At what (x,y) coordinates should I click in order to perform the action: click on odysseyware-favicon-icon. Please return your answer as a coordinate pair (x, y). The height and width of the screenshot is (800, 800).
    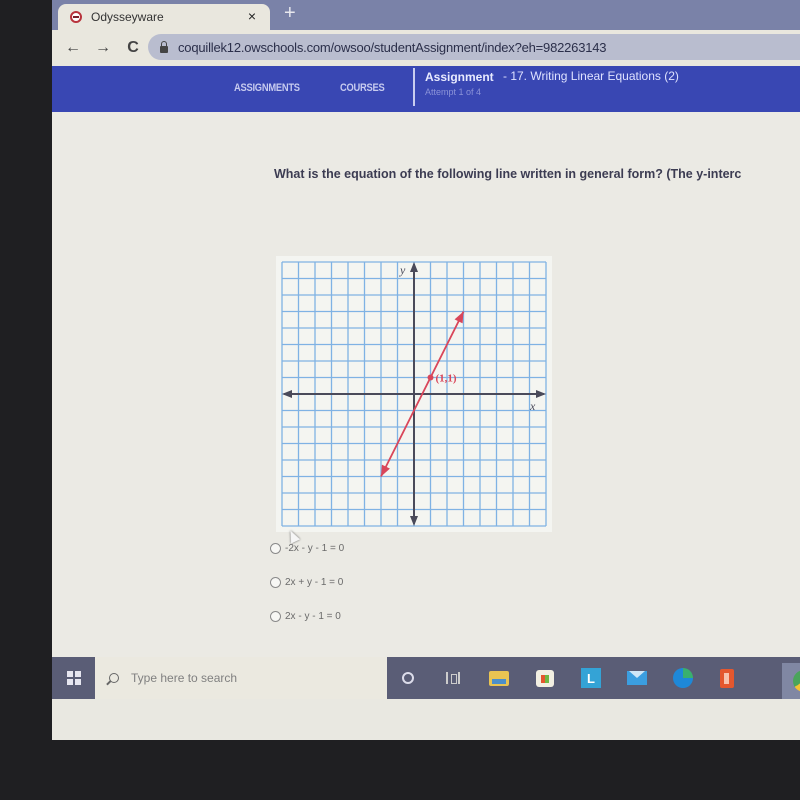
    Looking at the image, I should click on (76, 17).